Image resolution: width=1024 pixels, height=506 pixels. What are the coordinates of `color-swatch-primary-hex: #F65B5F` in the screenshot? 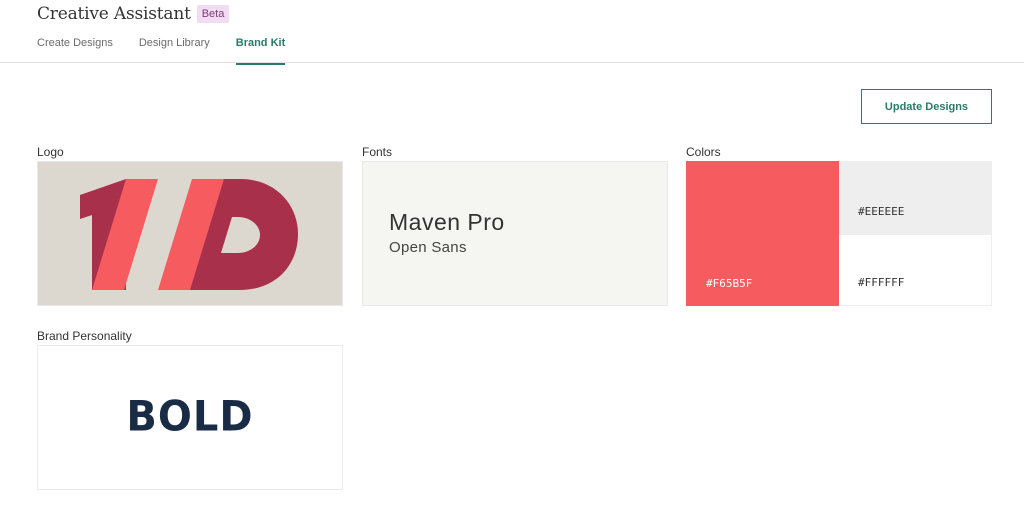 It's located at (729, 283).